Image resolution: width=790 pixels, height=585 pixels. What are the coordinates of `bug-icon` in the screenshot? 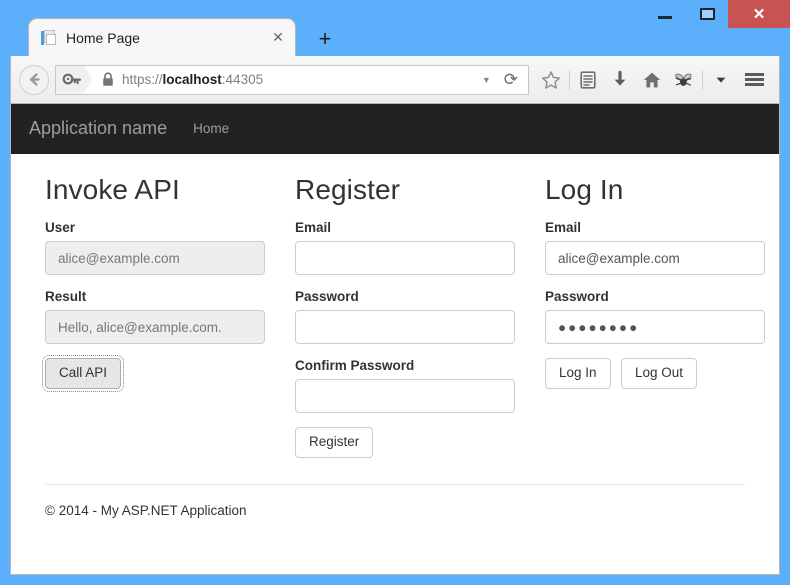 It's located at (684, 80).